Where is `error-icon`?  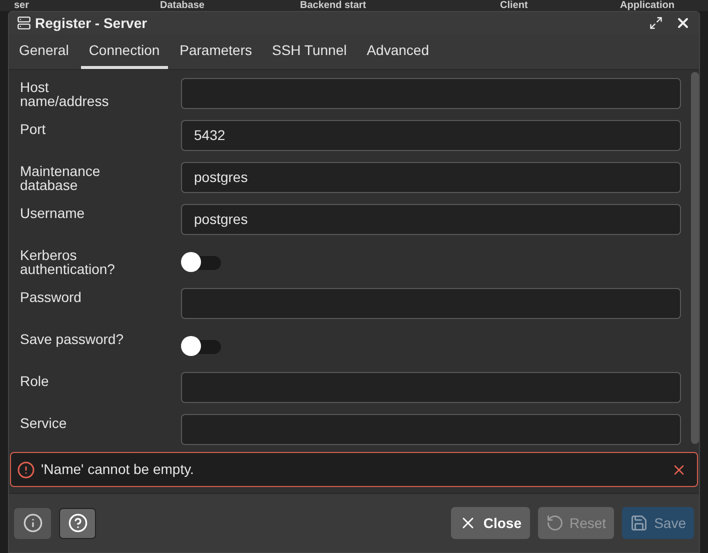 error-icon is located at coordinates (26, 469).